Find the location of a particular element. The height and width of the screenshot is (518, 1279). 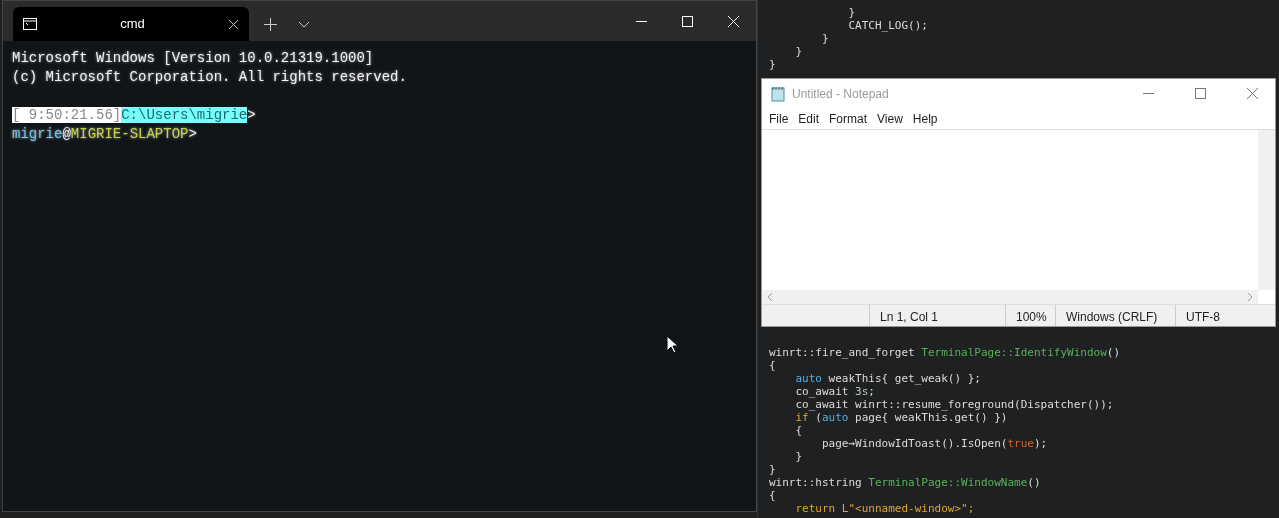

terminal-text: (c) Microsoft Corporation. All rights reserved. is located at coordinates (209, 77).